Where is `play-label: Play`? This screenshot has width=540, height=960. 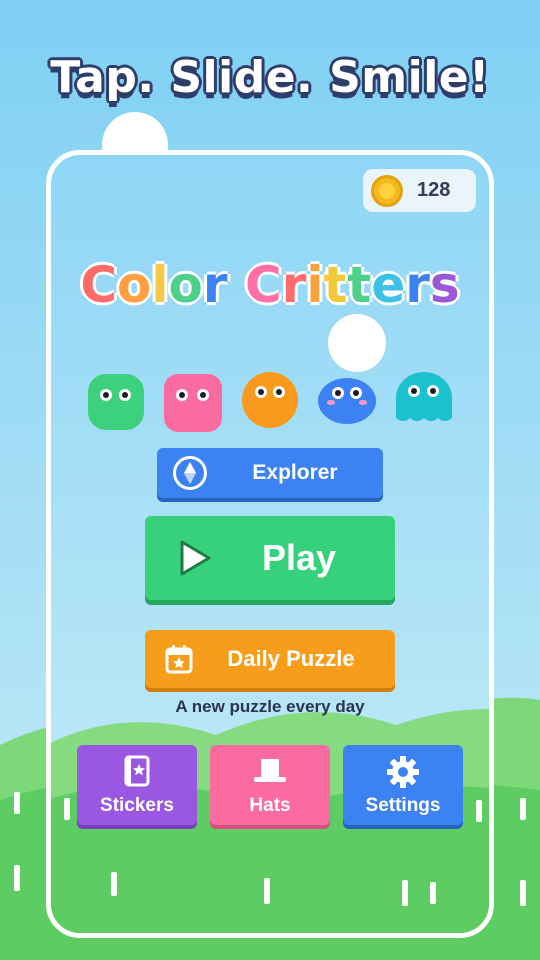
play-label: Play is located at coordinates (299, 557).